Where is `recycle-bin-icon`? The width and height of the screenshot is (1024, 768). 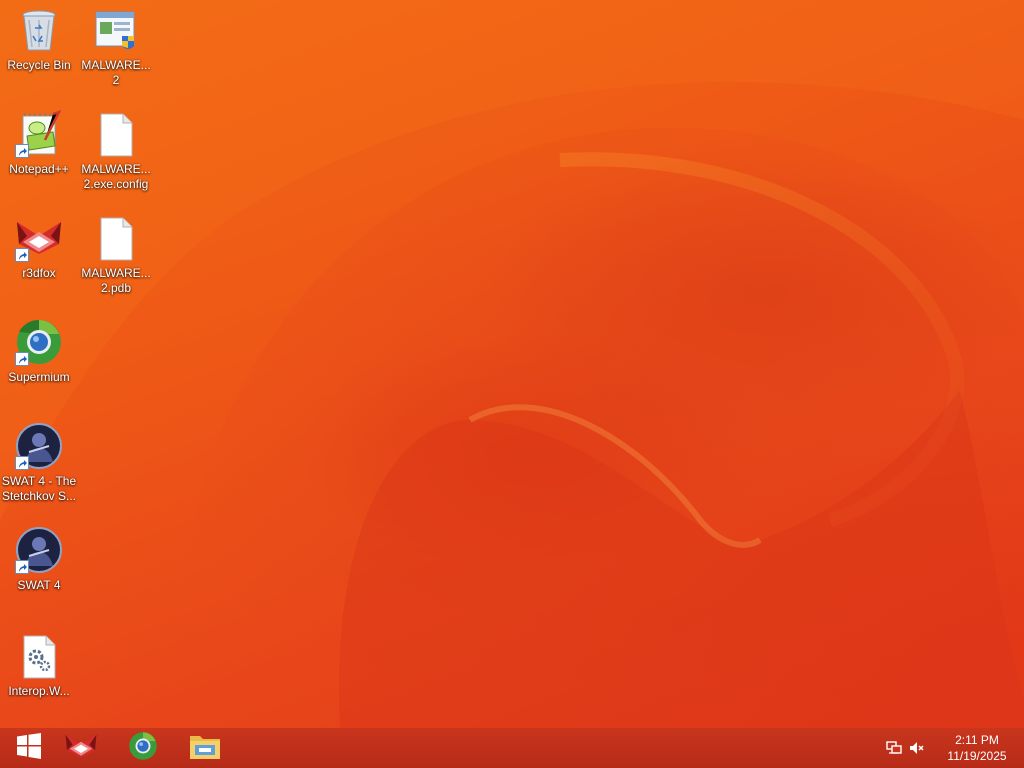 recycle-bin-icon is located at coordinates (39, 30).